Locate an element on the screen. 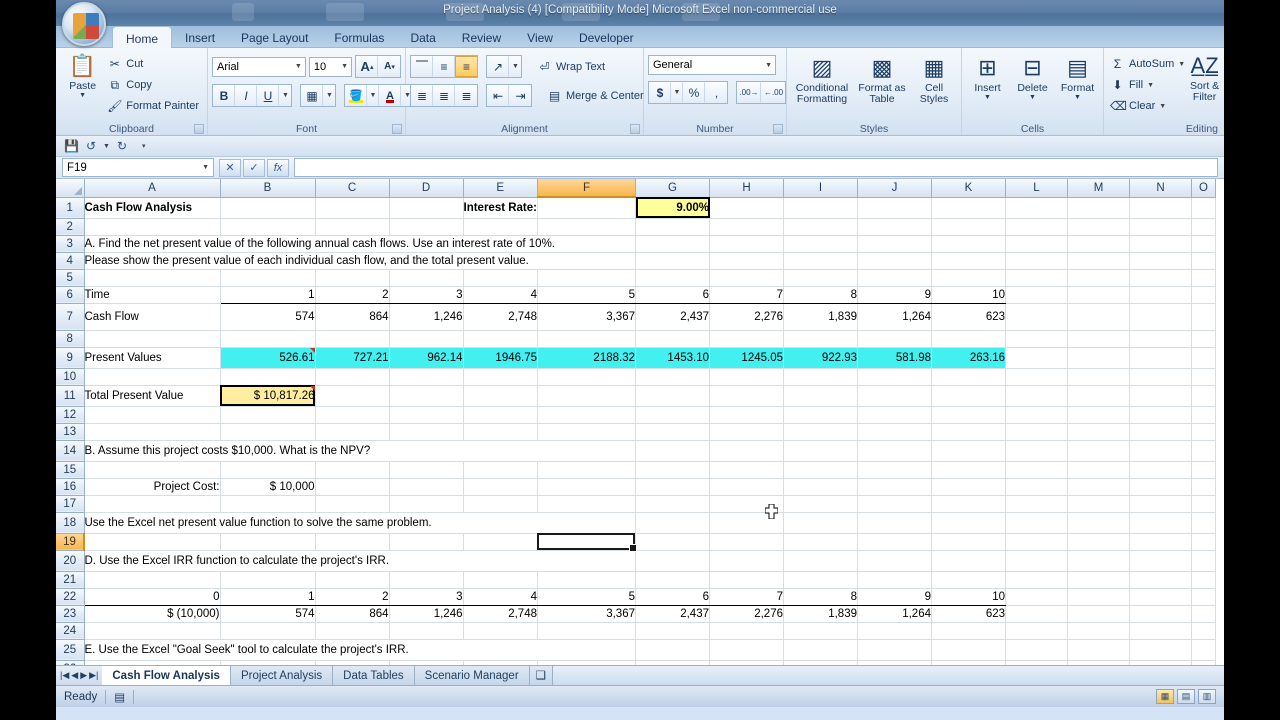 The width and height of the screenshot is (1280, 720). column-header-M: M is located at coordinates (1098, 188).